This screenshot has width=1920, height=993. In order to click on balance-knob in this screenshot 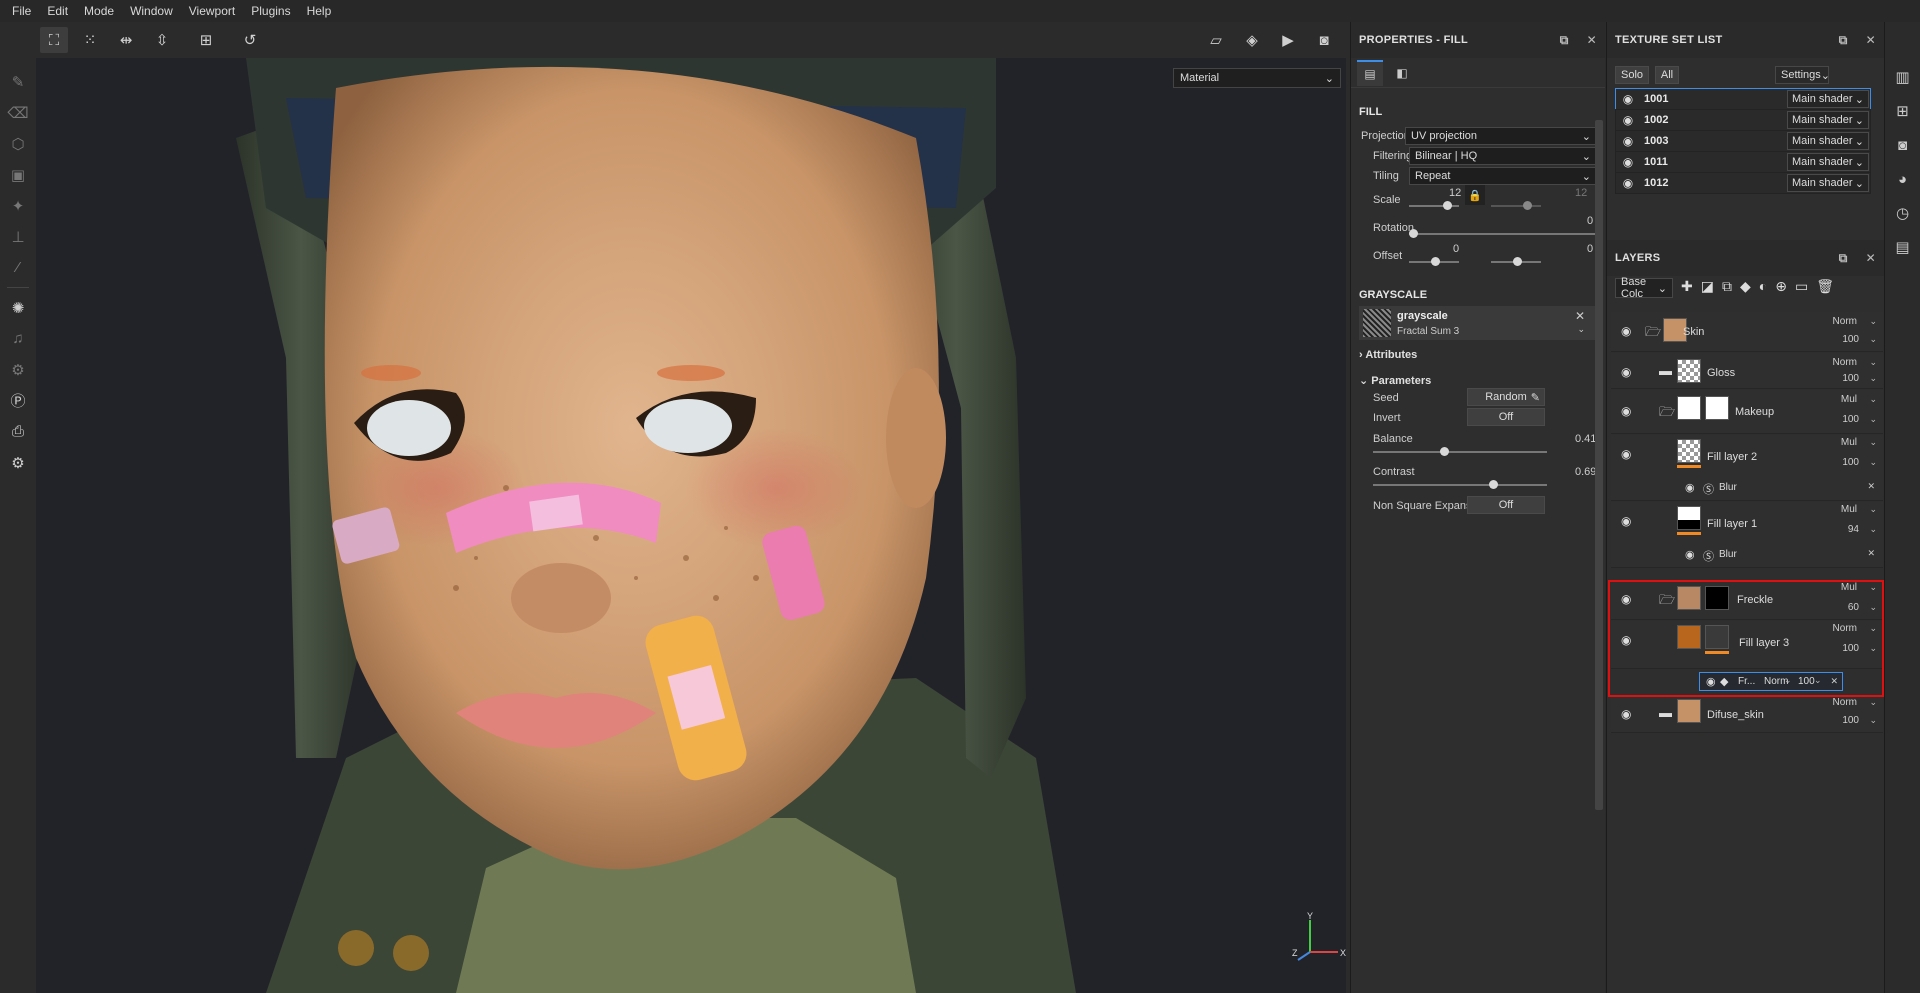, I will do `click(1445, 451)`.